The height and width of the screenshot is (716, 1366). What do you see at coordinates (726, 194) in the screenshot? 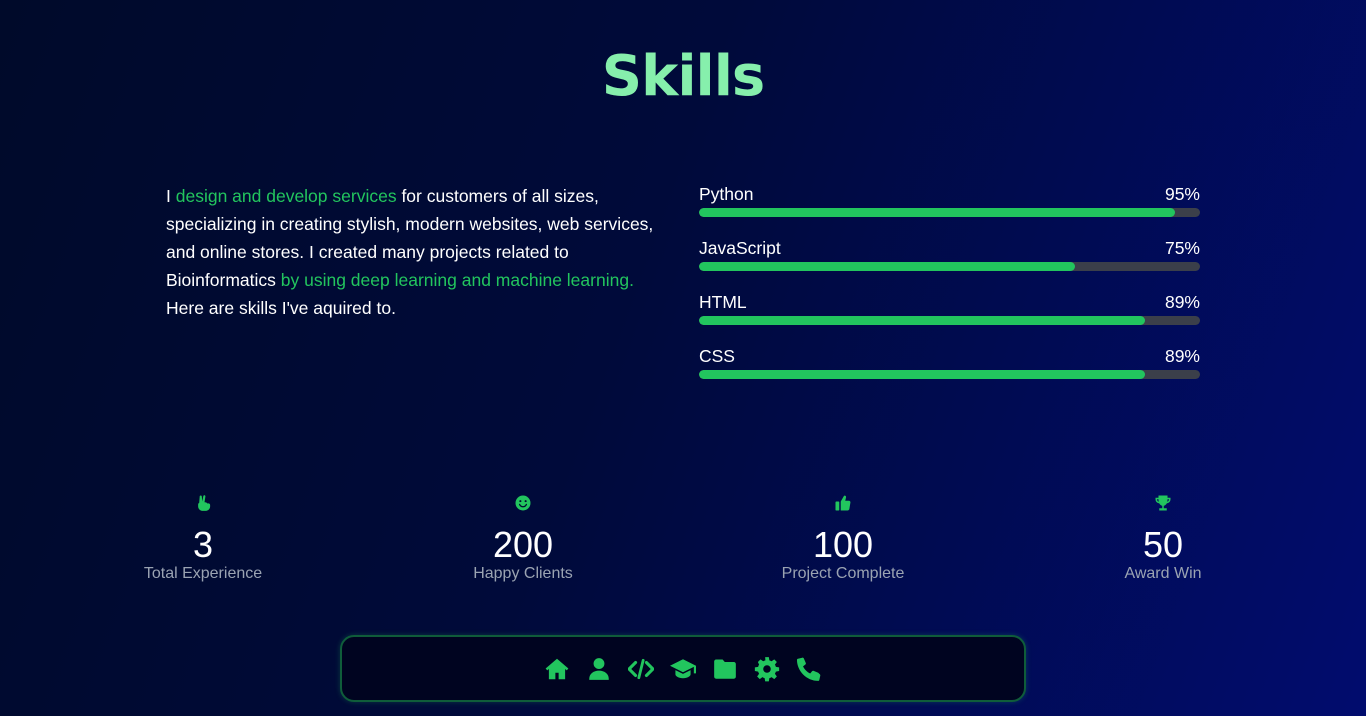
I see `skill-name: Python` at bounding box center [726, 194].